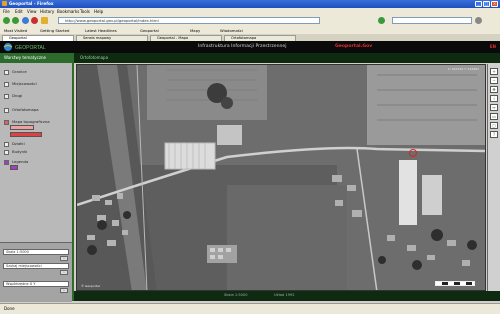 This screenshot has height=314, width=500. Describe the element at coordinates (494, 4) in the screenshot. I see `close-button: ×` at that location.